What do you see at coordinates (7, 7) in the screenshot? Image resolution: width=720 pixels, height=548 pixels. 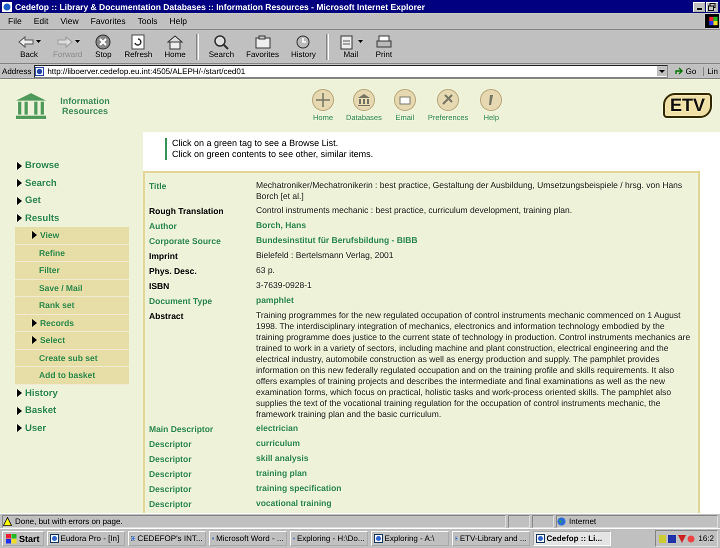 I see `browser-icon` at bounding box center [7, 7].